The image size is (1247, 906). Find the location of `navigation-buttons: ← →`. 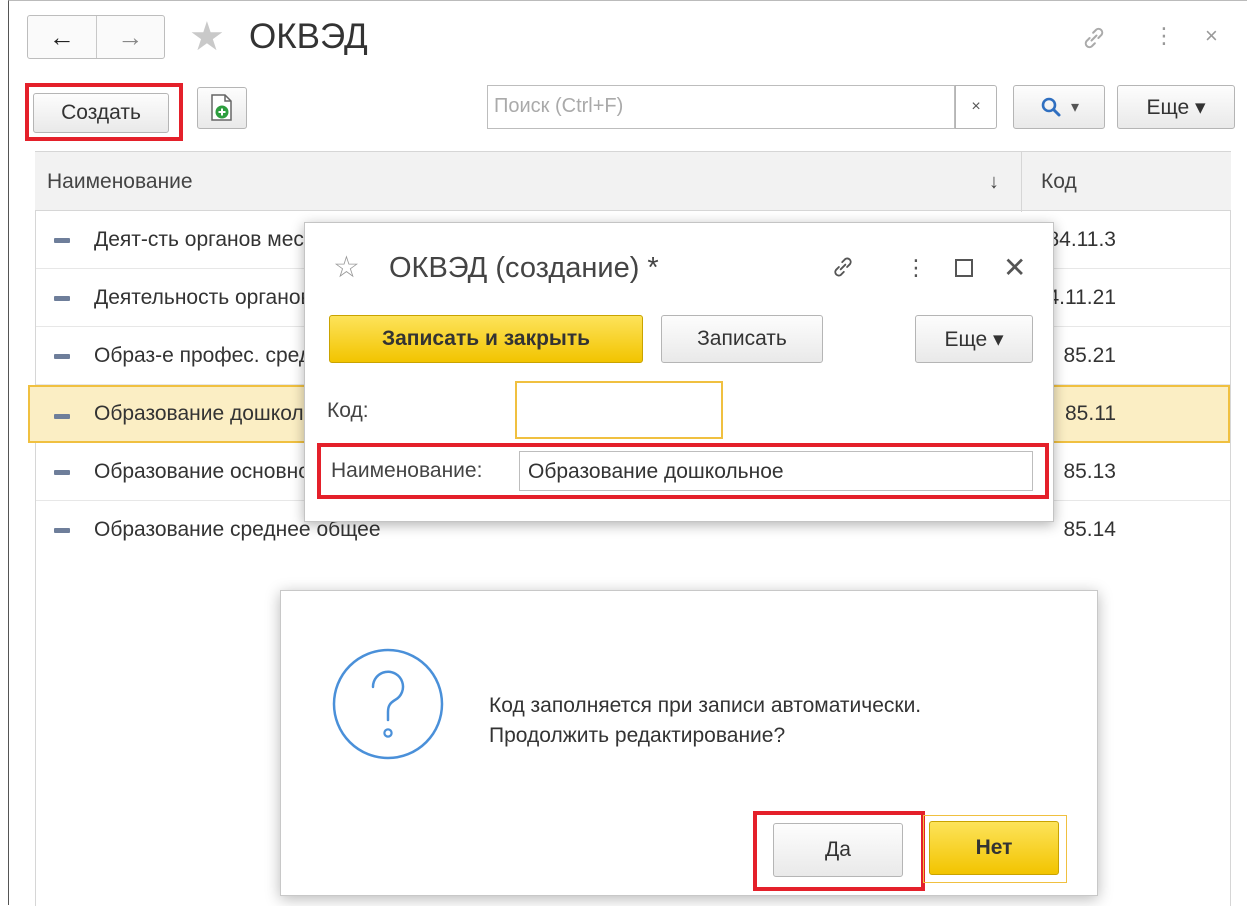

navigation-buttons: ← → is located at coordinates (96, 37).